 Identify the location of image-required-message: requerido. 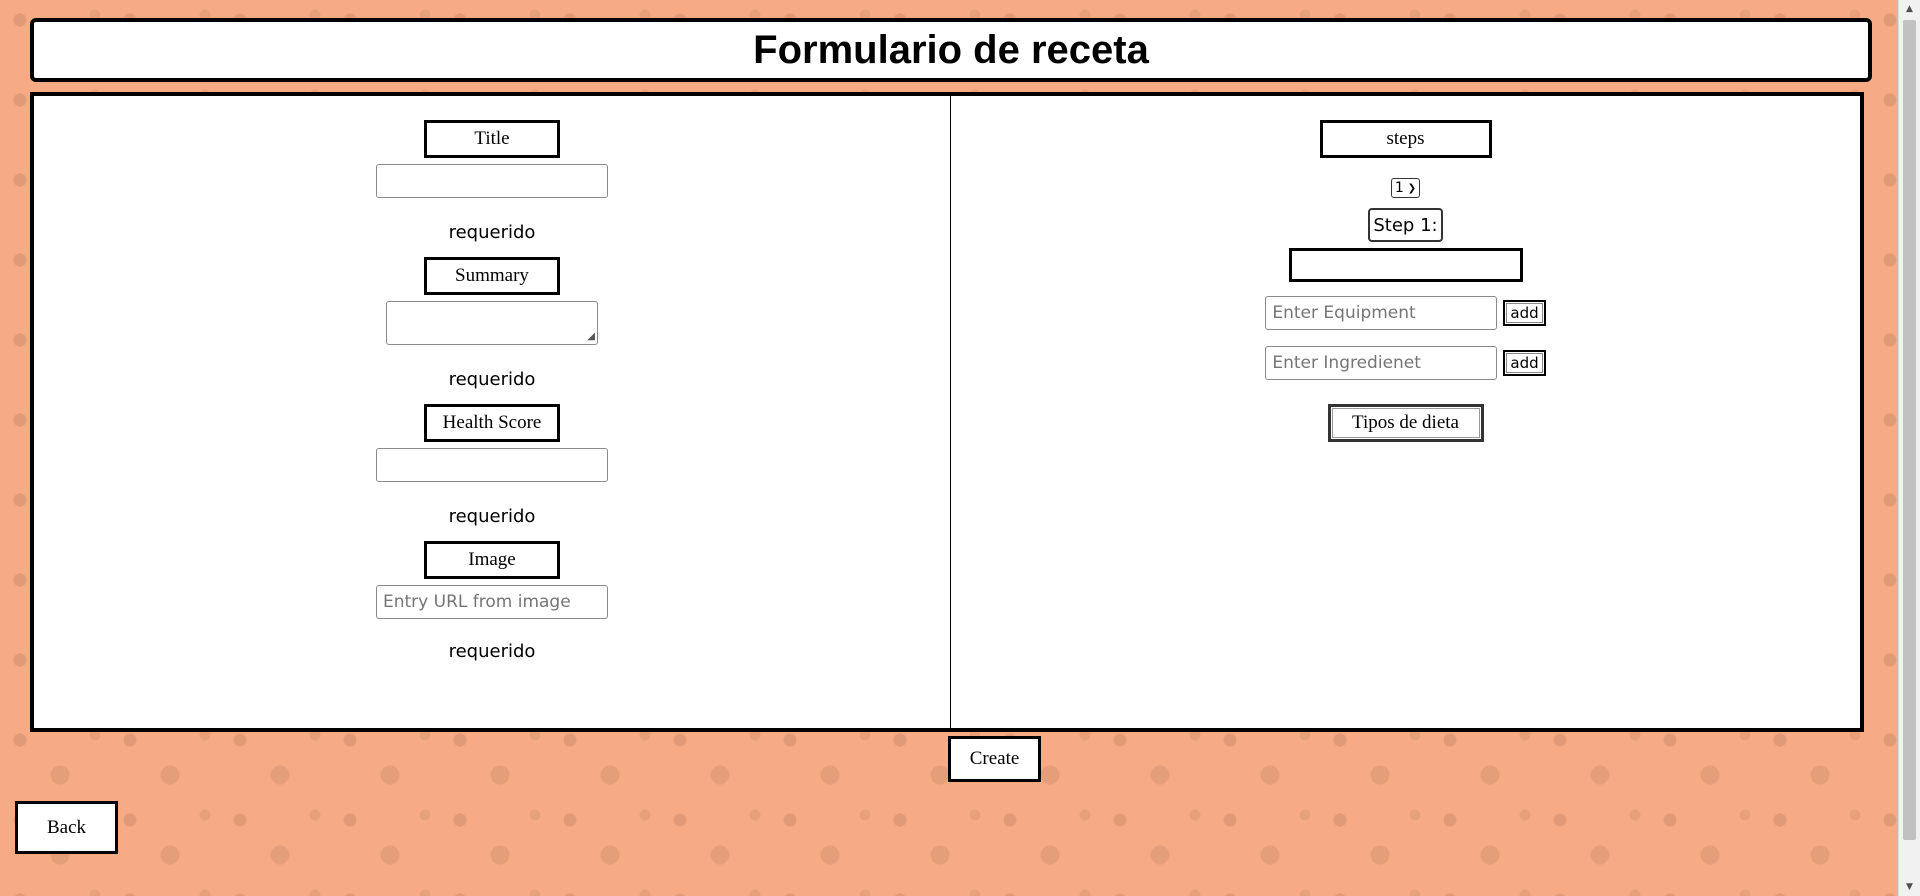
(492, 651).